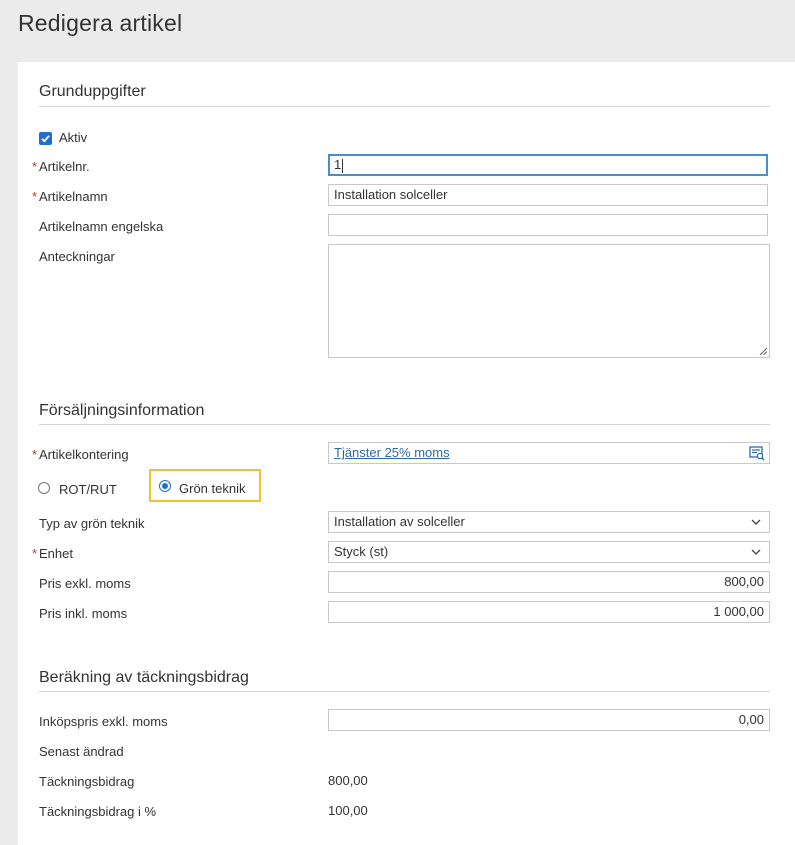 The height and width of the screenshot is (845, 795). I want to click on checkmark-icon, so click(45, 139).